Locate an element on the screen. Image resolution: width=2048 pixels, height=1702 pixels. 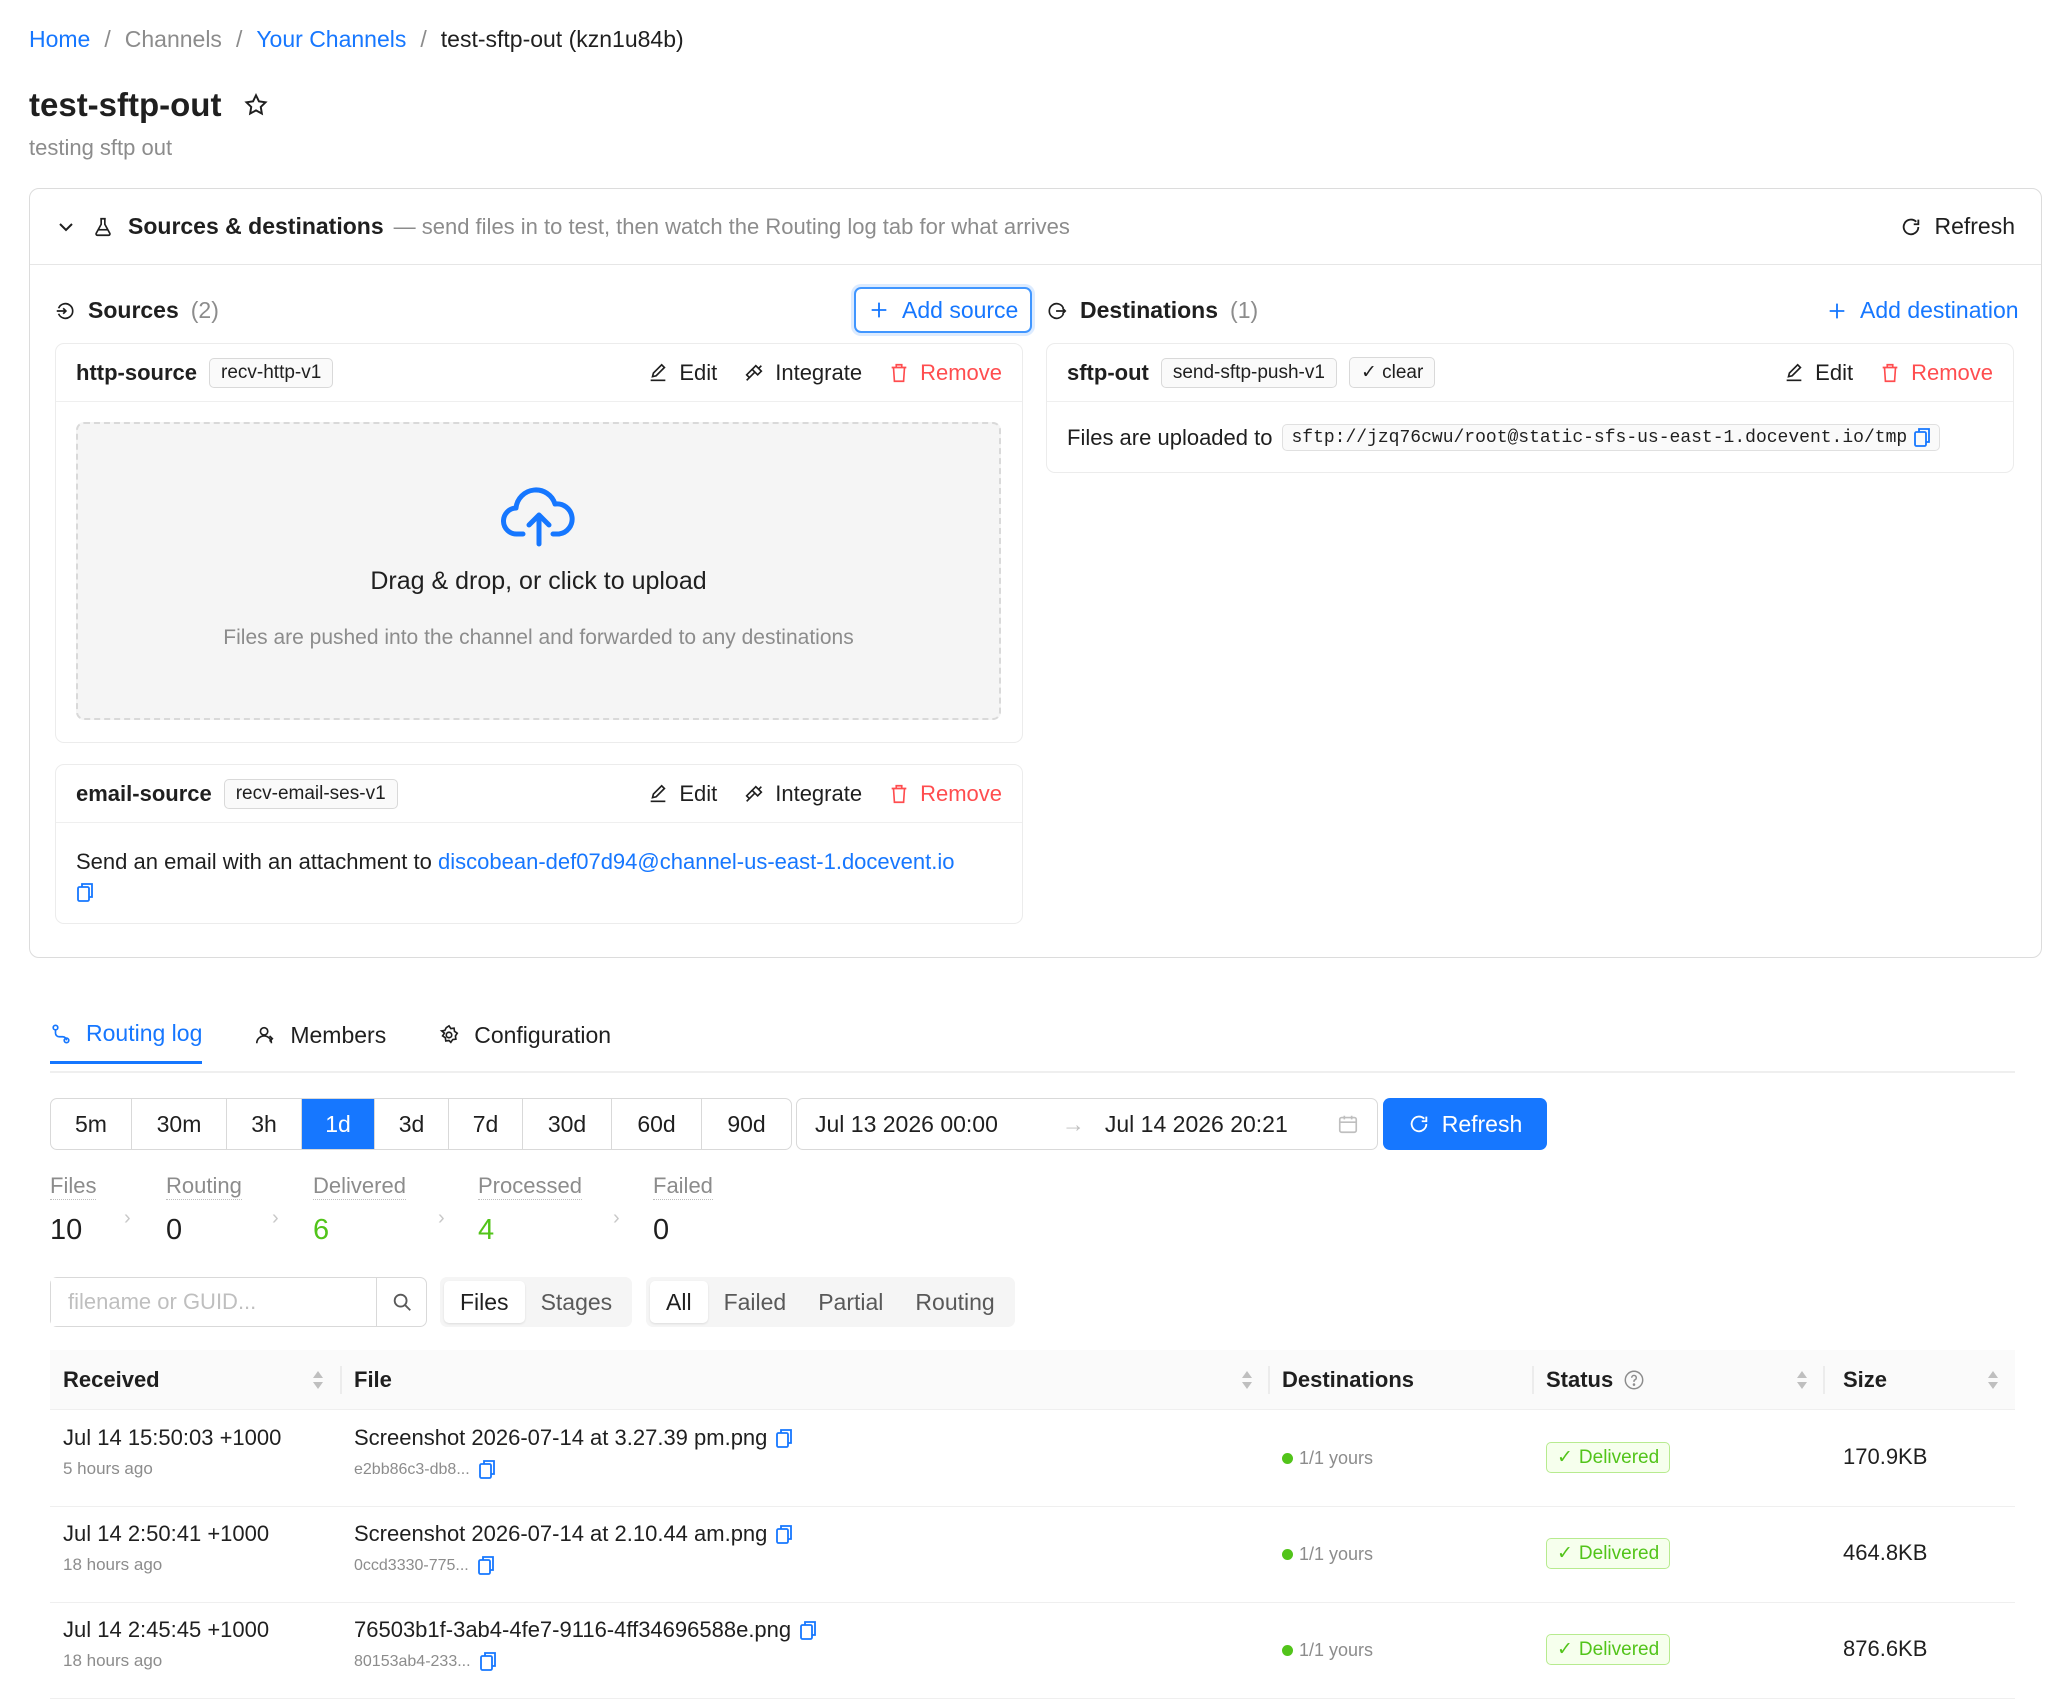
range-option-30d: 30d is located at coordinates (567, 1124).